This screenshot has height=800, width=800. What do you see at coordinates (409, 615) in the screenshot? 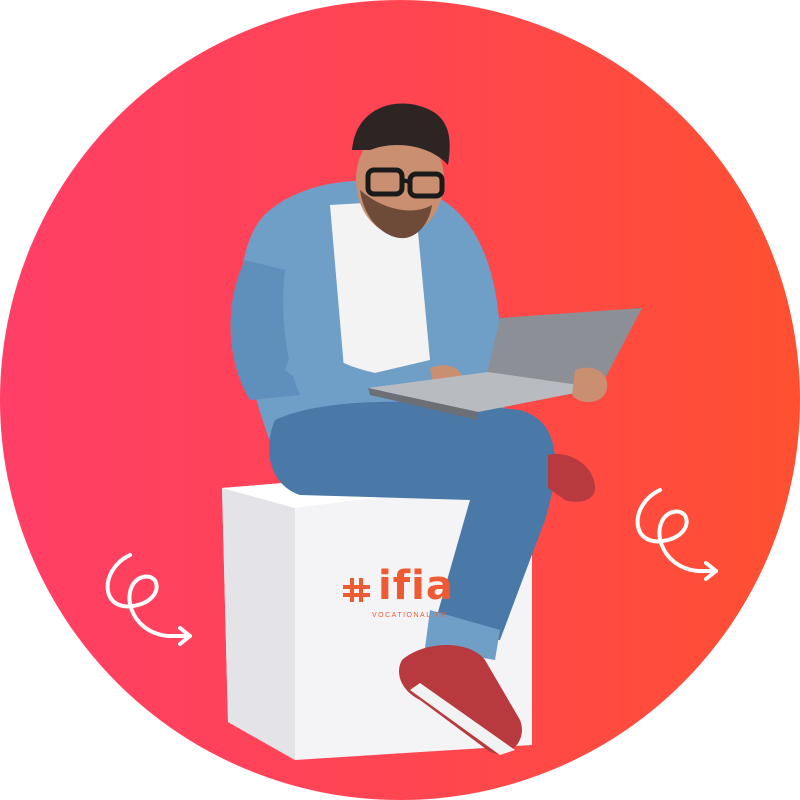
I see `brand-logo-subtitle: VOCATIONAL TR` at bounding box center [409, 615].